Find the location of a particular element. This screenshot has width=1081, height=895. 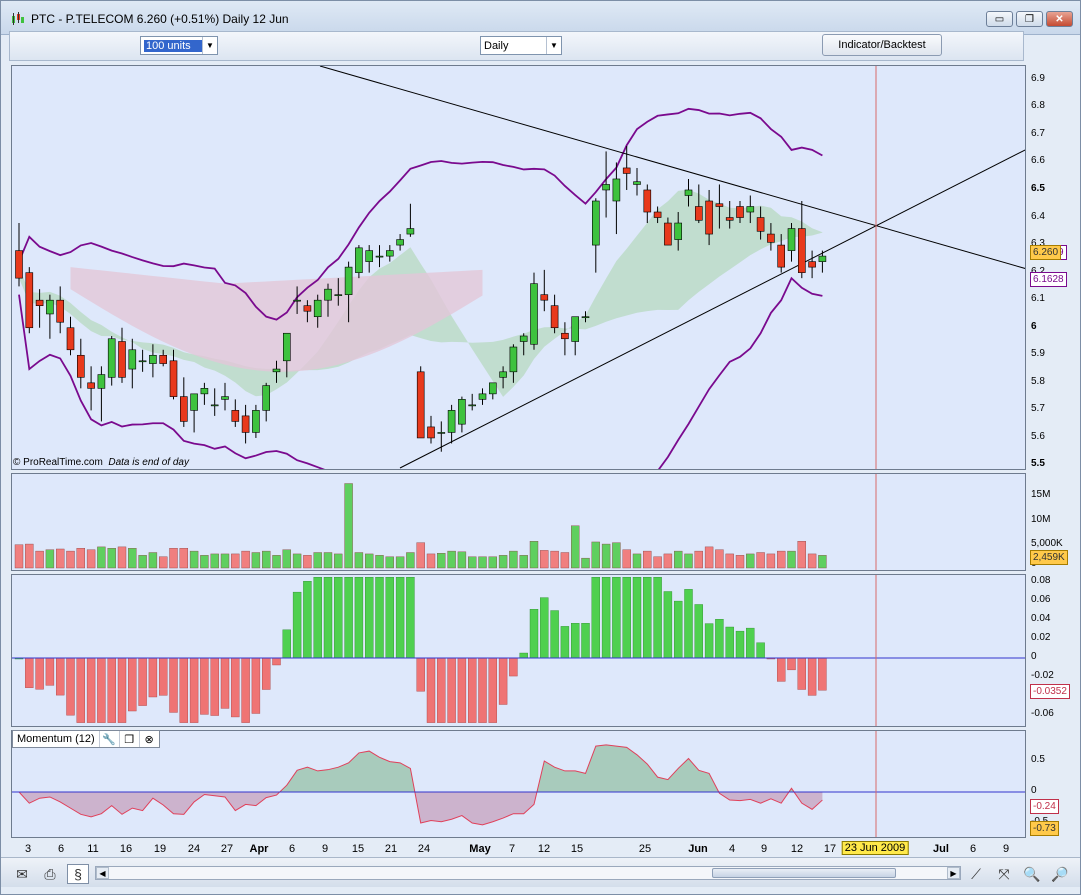

date-tick-label: 15 is located at coordinates (577, 849).